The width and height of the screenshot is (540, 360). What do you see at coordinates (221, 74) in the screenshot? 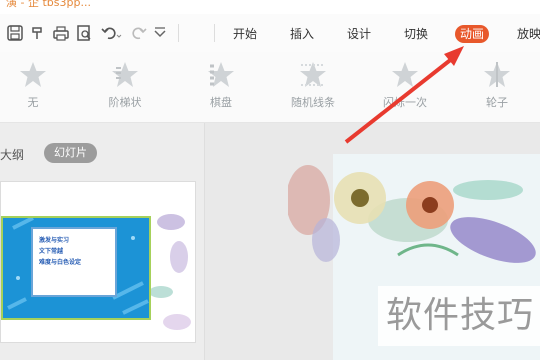
I see `checkerboard-star-icon` at bounding box center [221, 74].